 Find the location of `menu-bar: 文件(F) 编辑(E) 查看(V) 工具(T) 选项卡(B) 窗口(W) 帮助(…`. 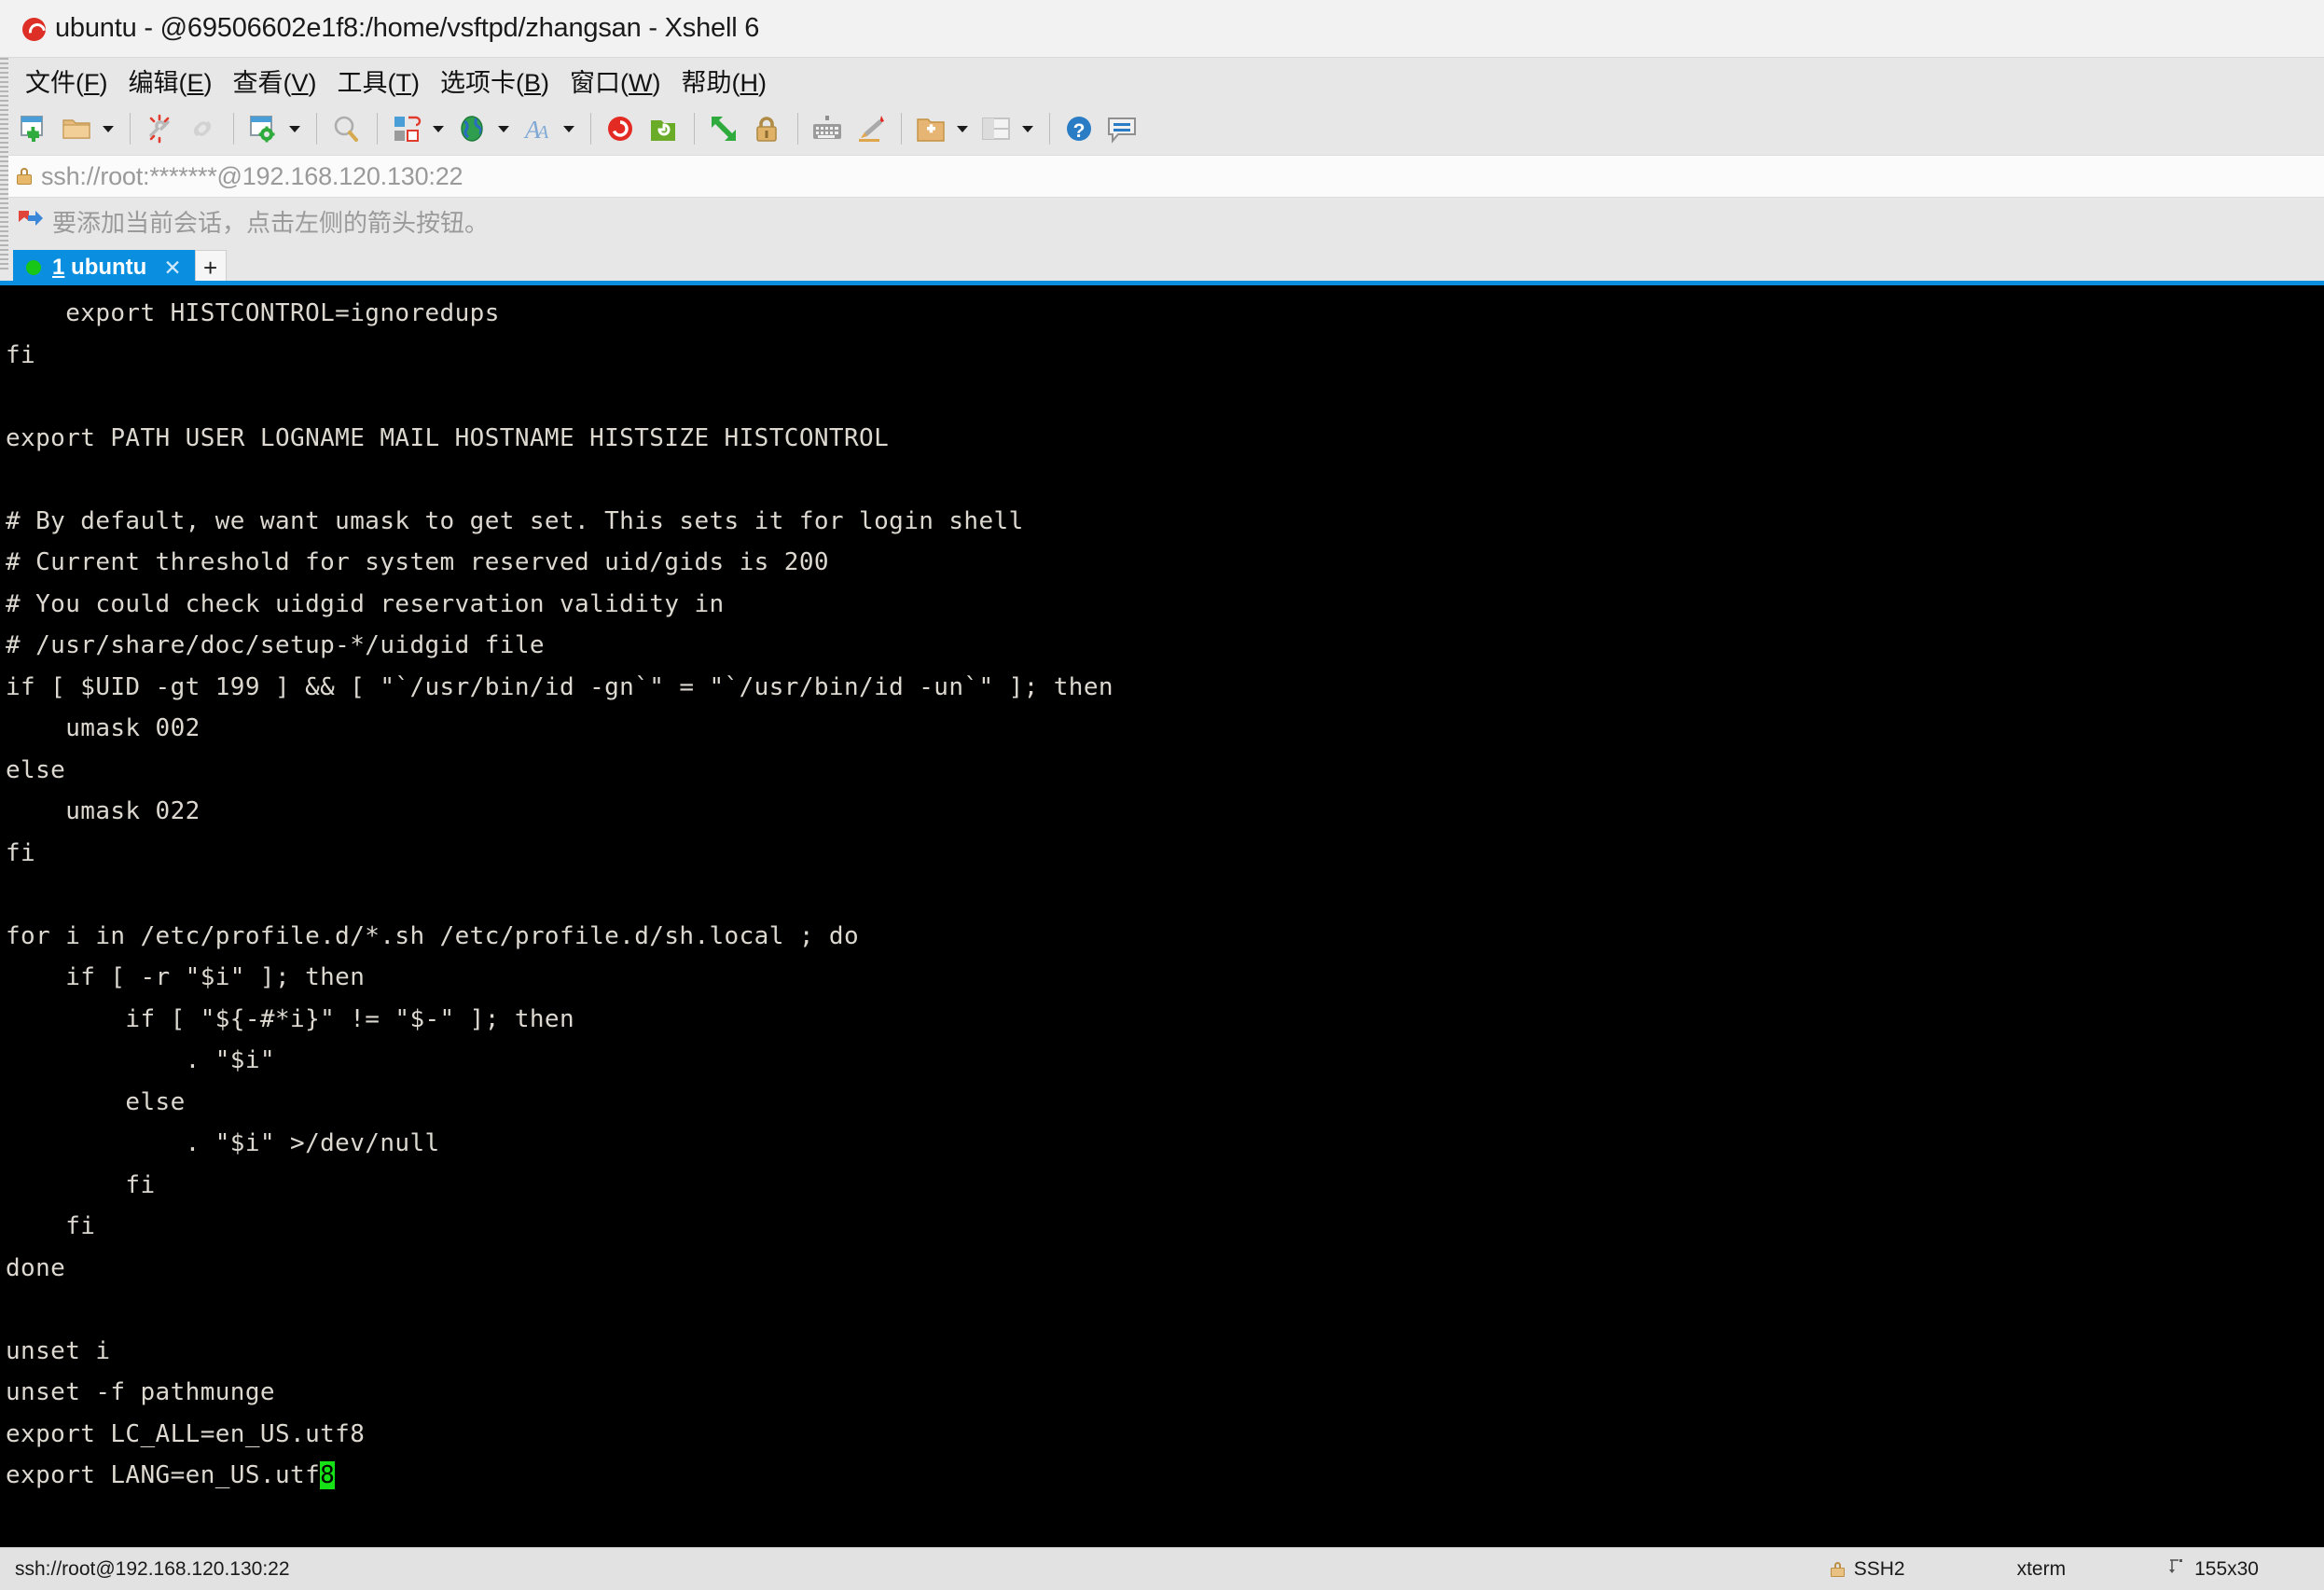

menu-bar: 文件(F) 编辑(E) 查看(V) 工具(T) 选项卡(B) 窗口(W) 帮助(… is located at coordinates (1162, 80).